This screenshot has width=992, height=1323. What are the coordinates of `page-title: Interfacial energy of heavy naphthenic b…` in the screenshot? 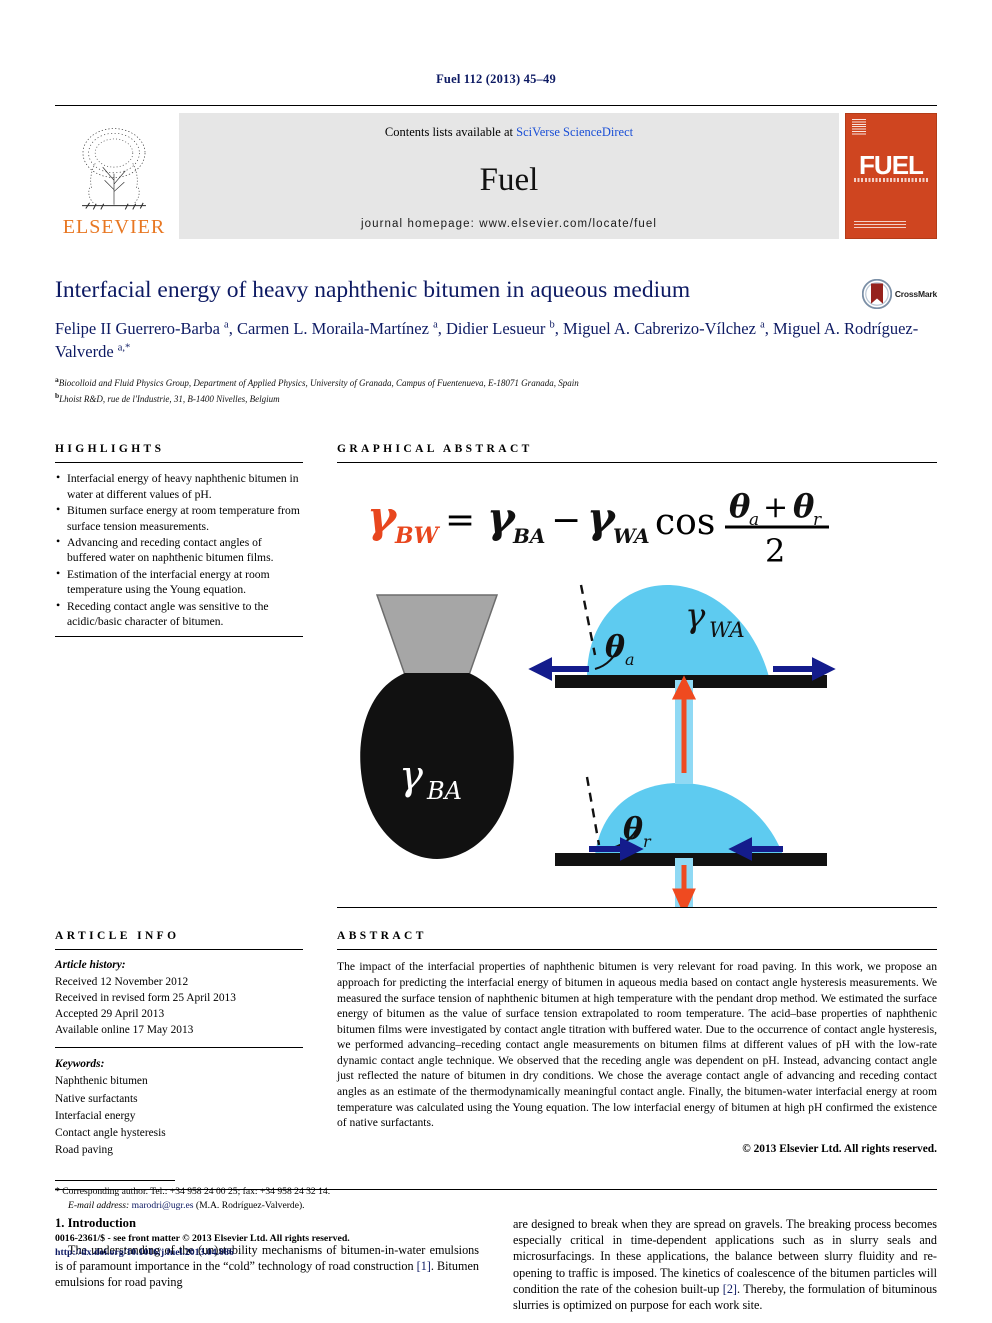 It's located at (373, 290).